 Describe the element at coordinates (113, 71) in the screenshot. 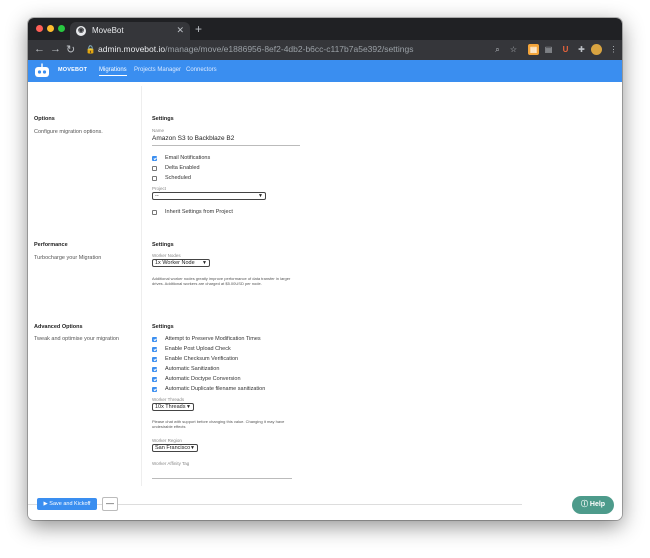

I see `nav-migrations: Migrations` at that location.